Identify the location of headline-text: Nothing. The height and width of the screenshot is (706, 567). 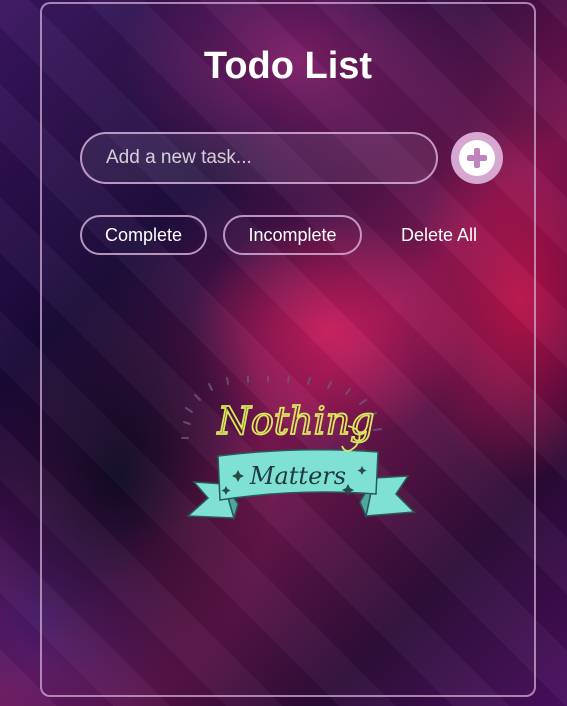
(296, 421).